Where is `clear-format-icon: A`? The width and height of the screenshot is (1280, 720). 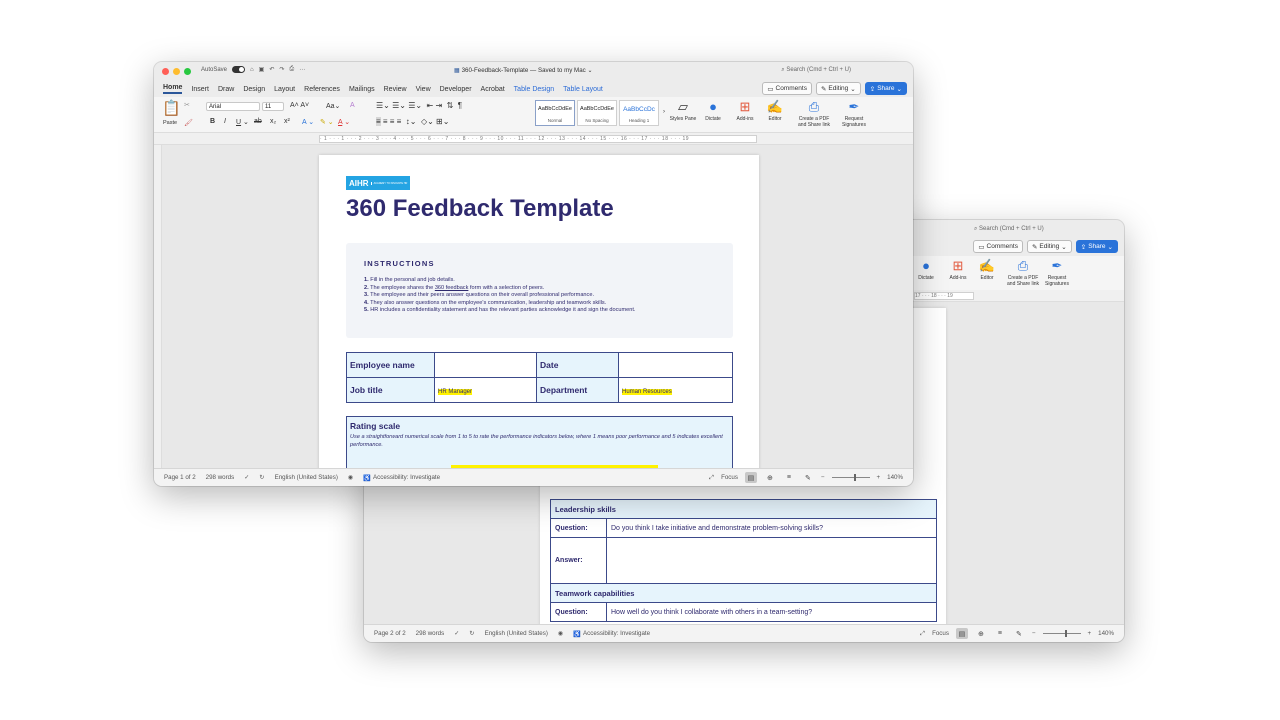 clear-format-icon: A is located at coordinates (352, 105).